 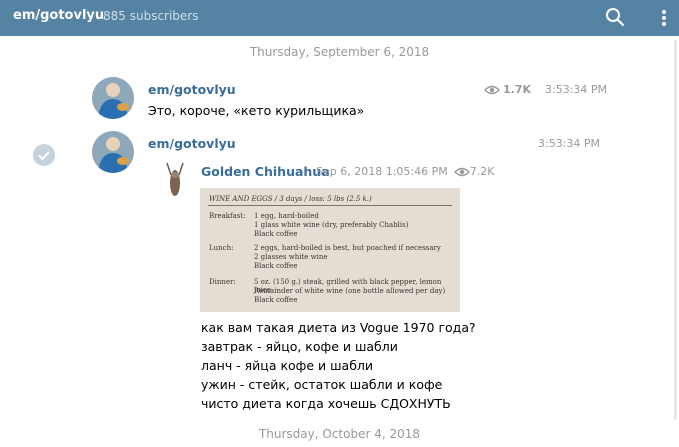 I want to click on message-meta: 1.7K 3:53:34 PM, so click(x=545, y=89).